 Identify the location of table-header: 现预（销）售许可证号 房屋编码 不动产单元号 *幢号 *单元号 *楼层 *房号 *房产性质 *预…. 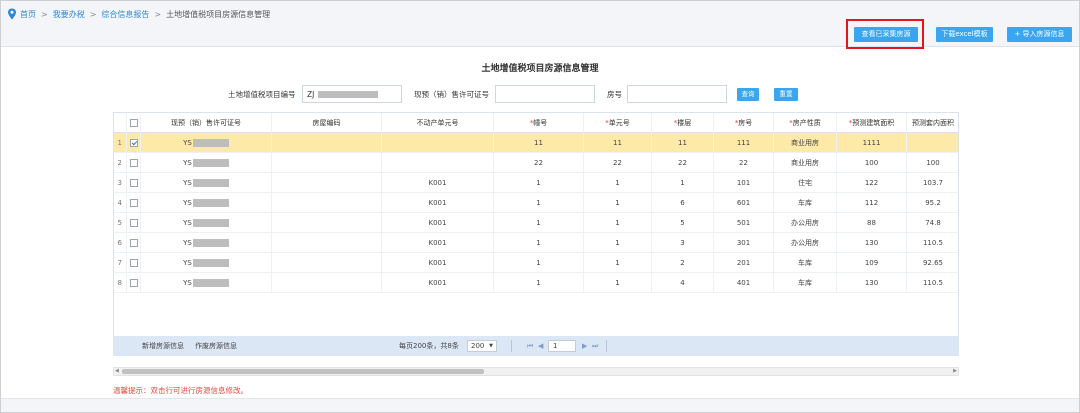
(536, 123).